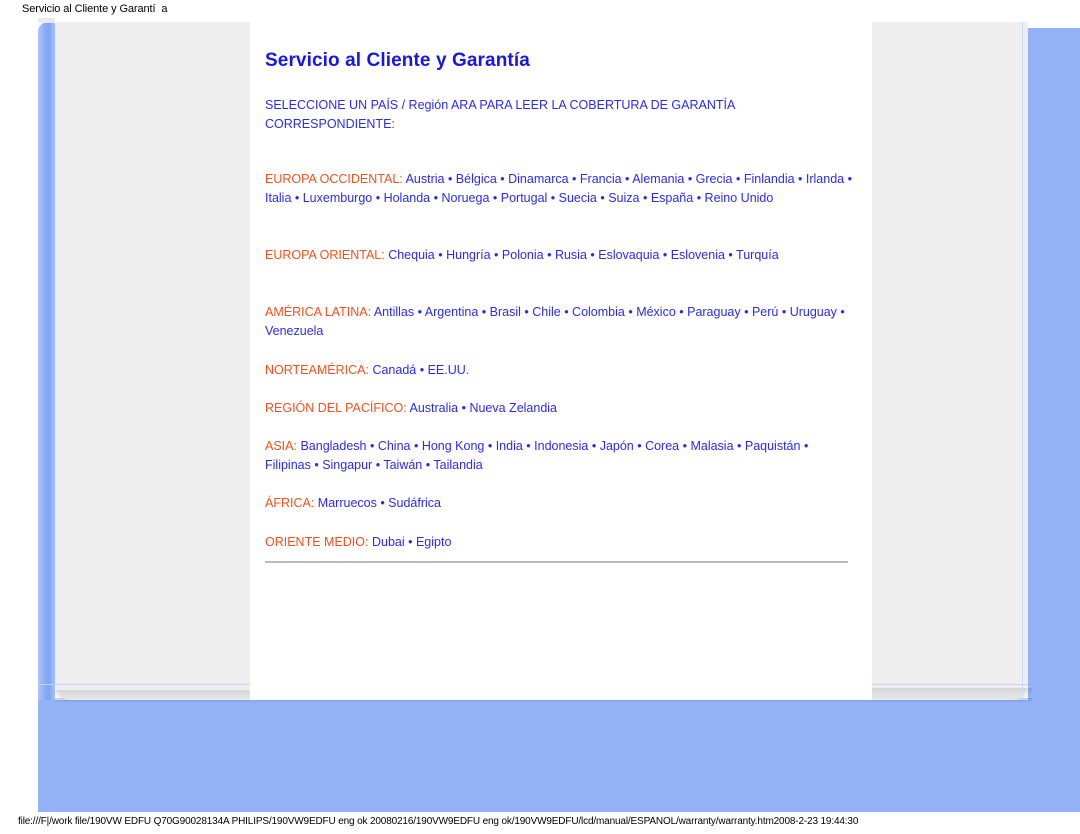 The width and height of the screenshot is (1080, 834). I want to click on country-link: Malasia, so click(711, 446).